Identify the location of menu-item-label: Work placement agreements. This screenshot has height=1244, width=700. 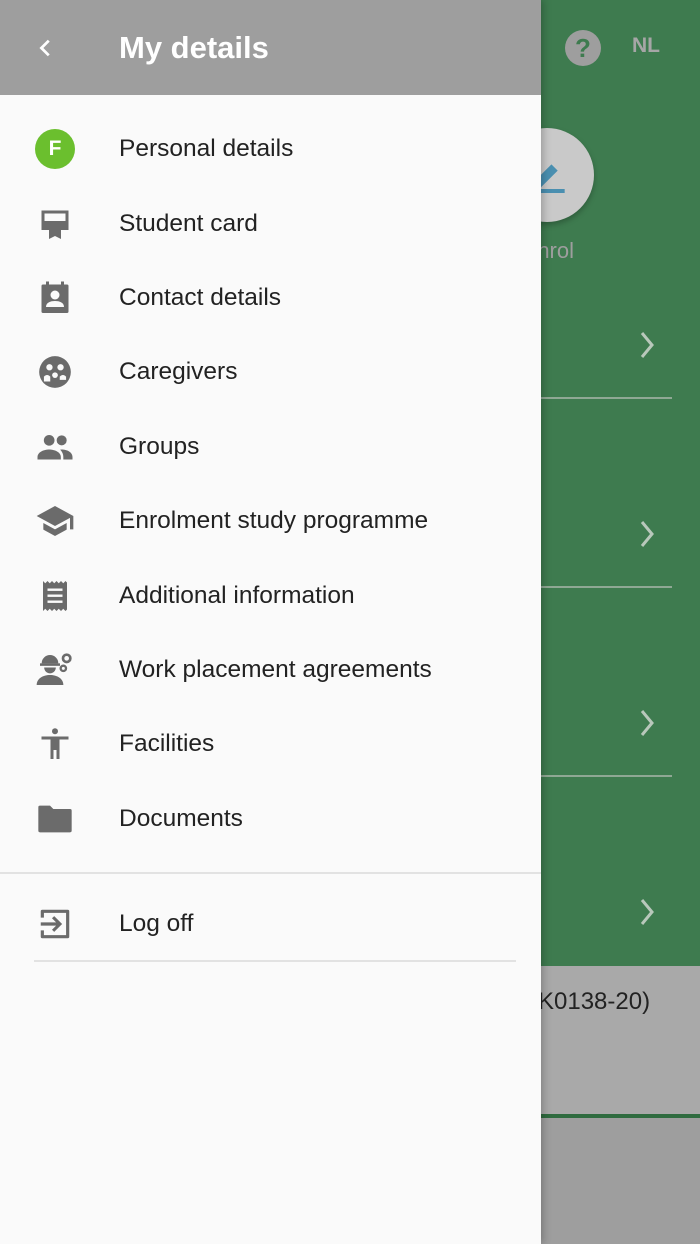
(275, 669).